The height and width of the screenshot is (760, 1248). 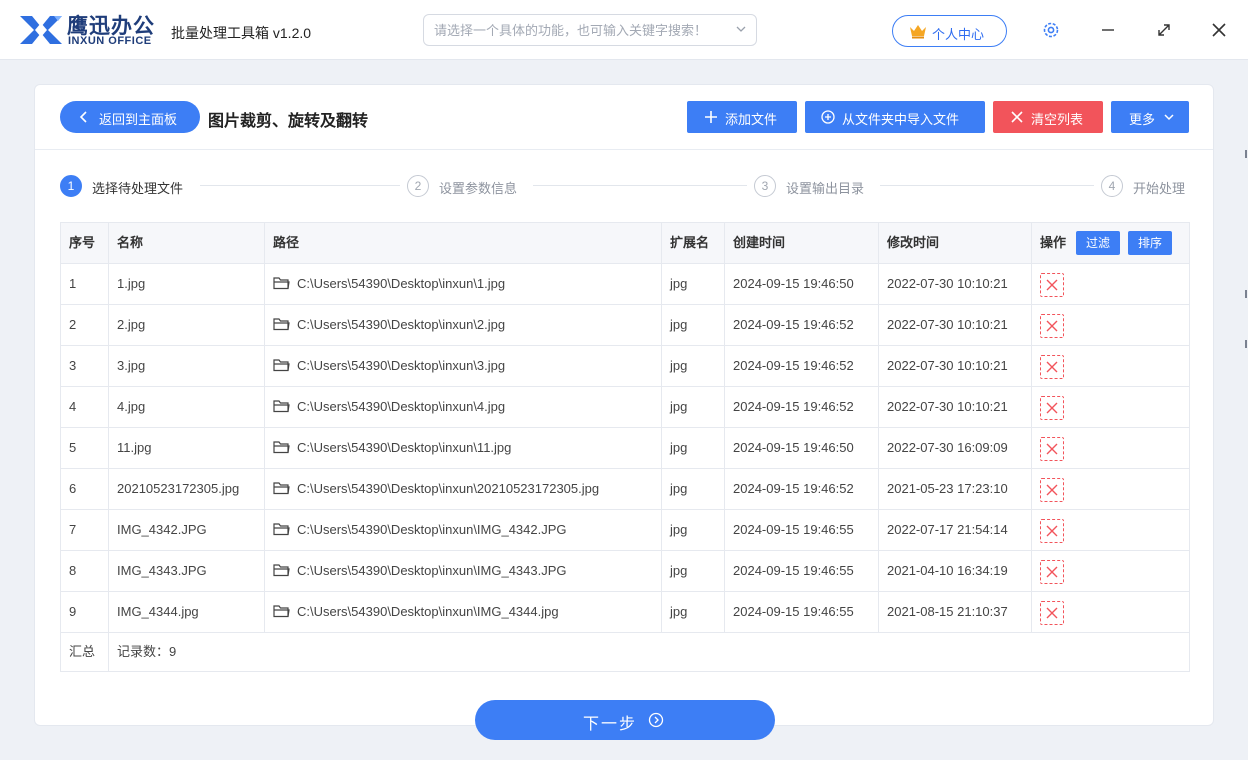 What do you see at coordinates (693, 243) in the screenshot?
I see `header-ext: 扩展名` at bounding box center [693, 243].